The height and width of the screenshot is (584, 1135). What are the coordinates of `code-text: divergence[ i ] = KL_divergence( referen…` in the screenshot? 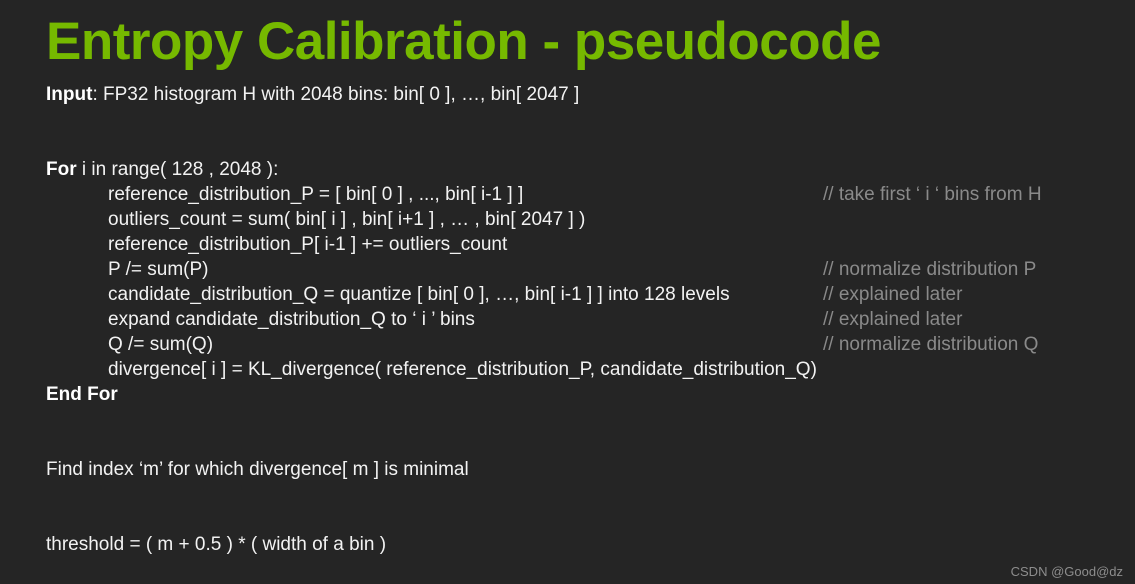 It's located at (462, 369).